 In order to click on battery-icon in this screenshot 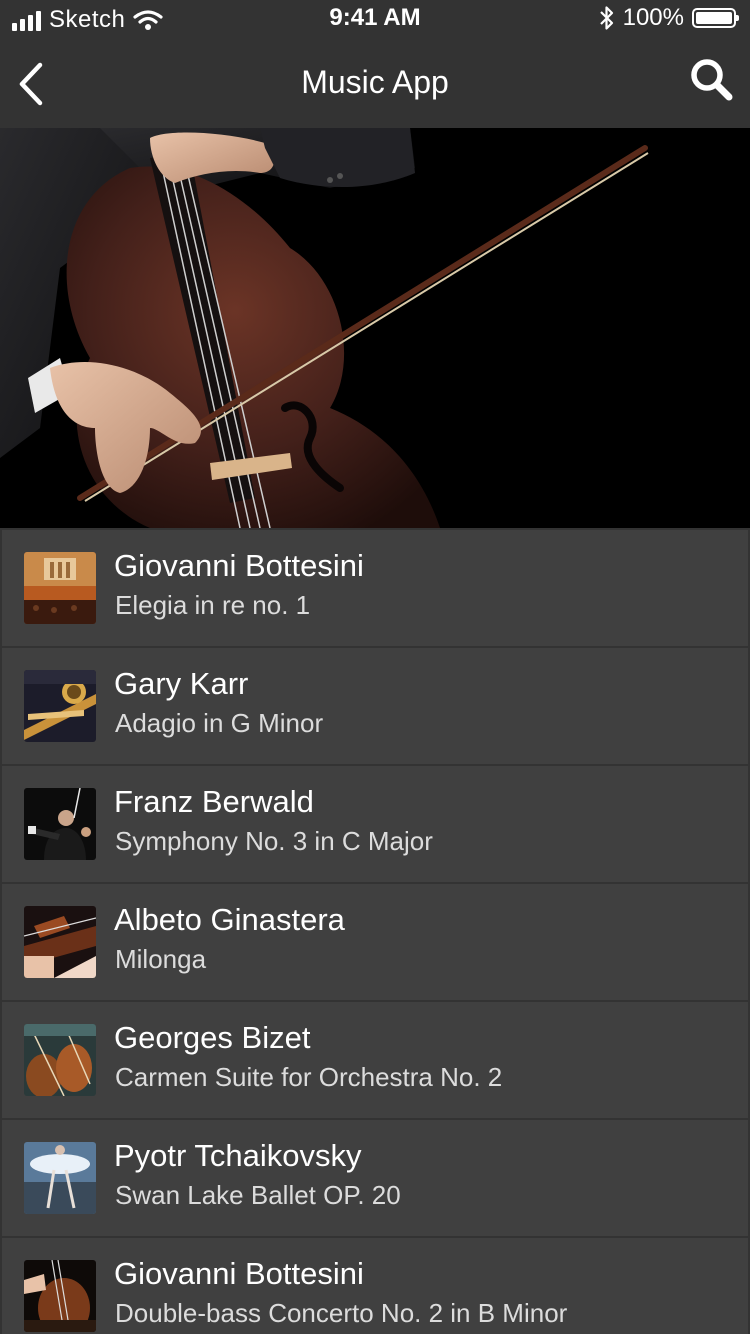, I will do `click(715, 18)`.